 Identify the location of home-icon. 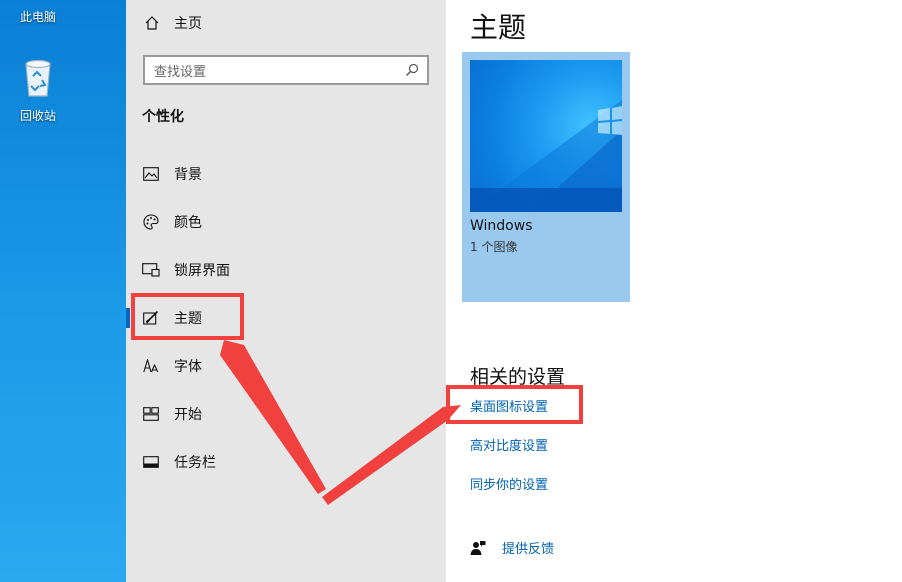
(152, 23).